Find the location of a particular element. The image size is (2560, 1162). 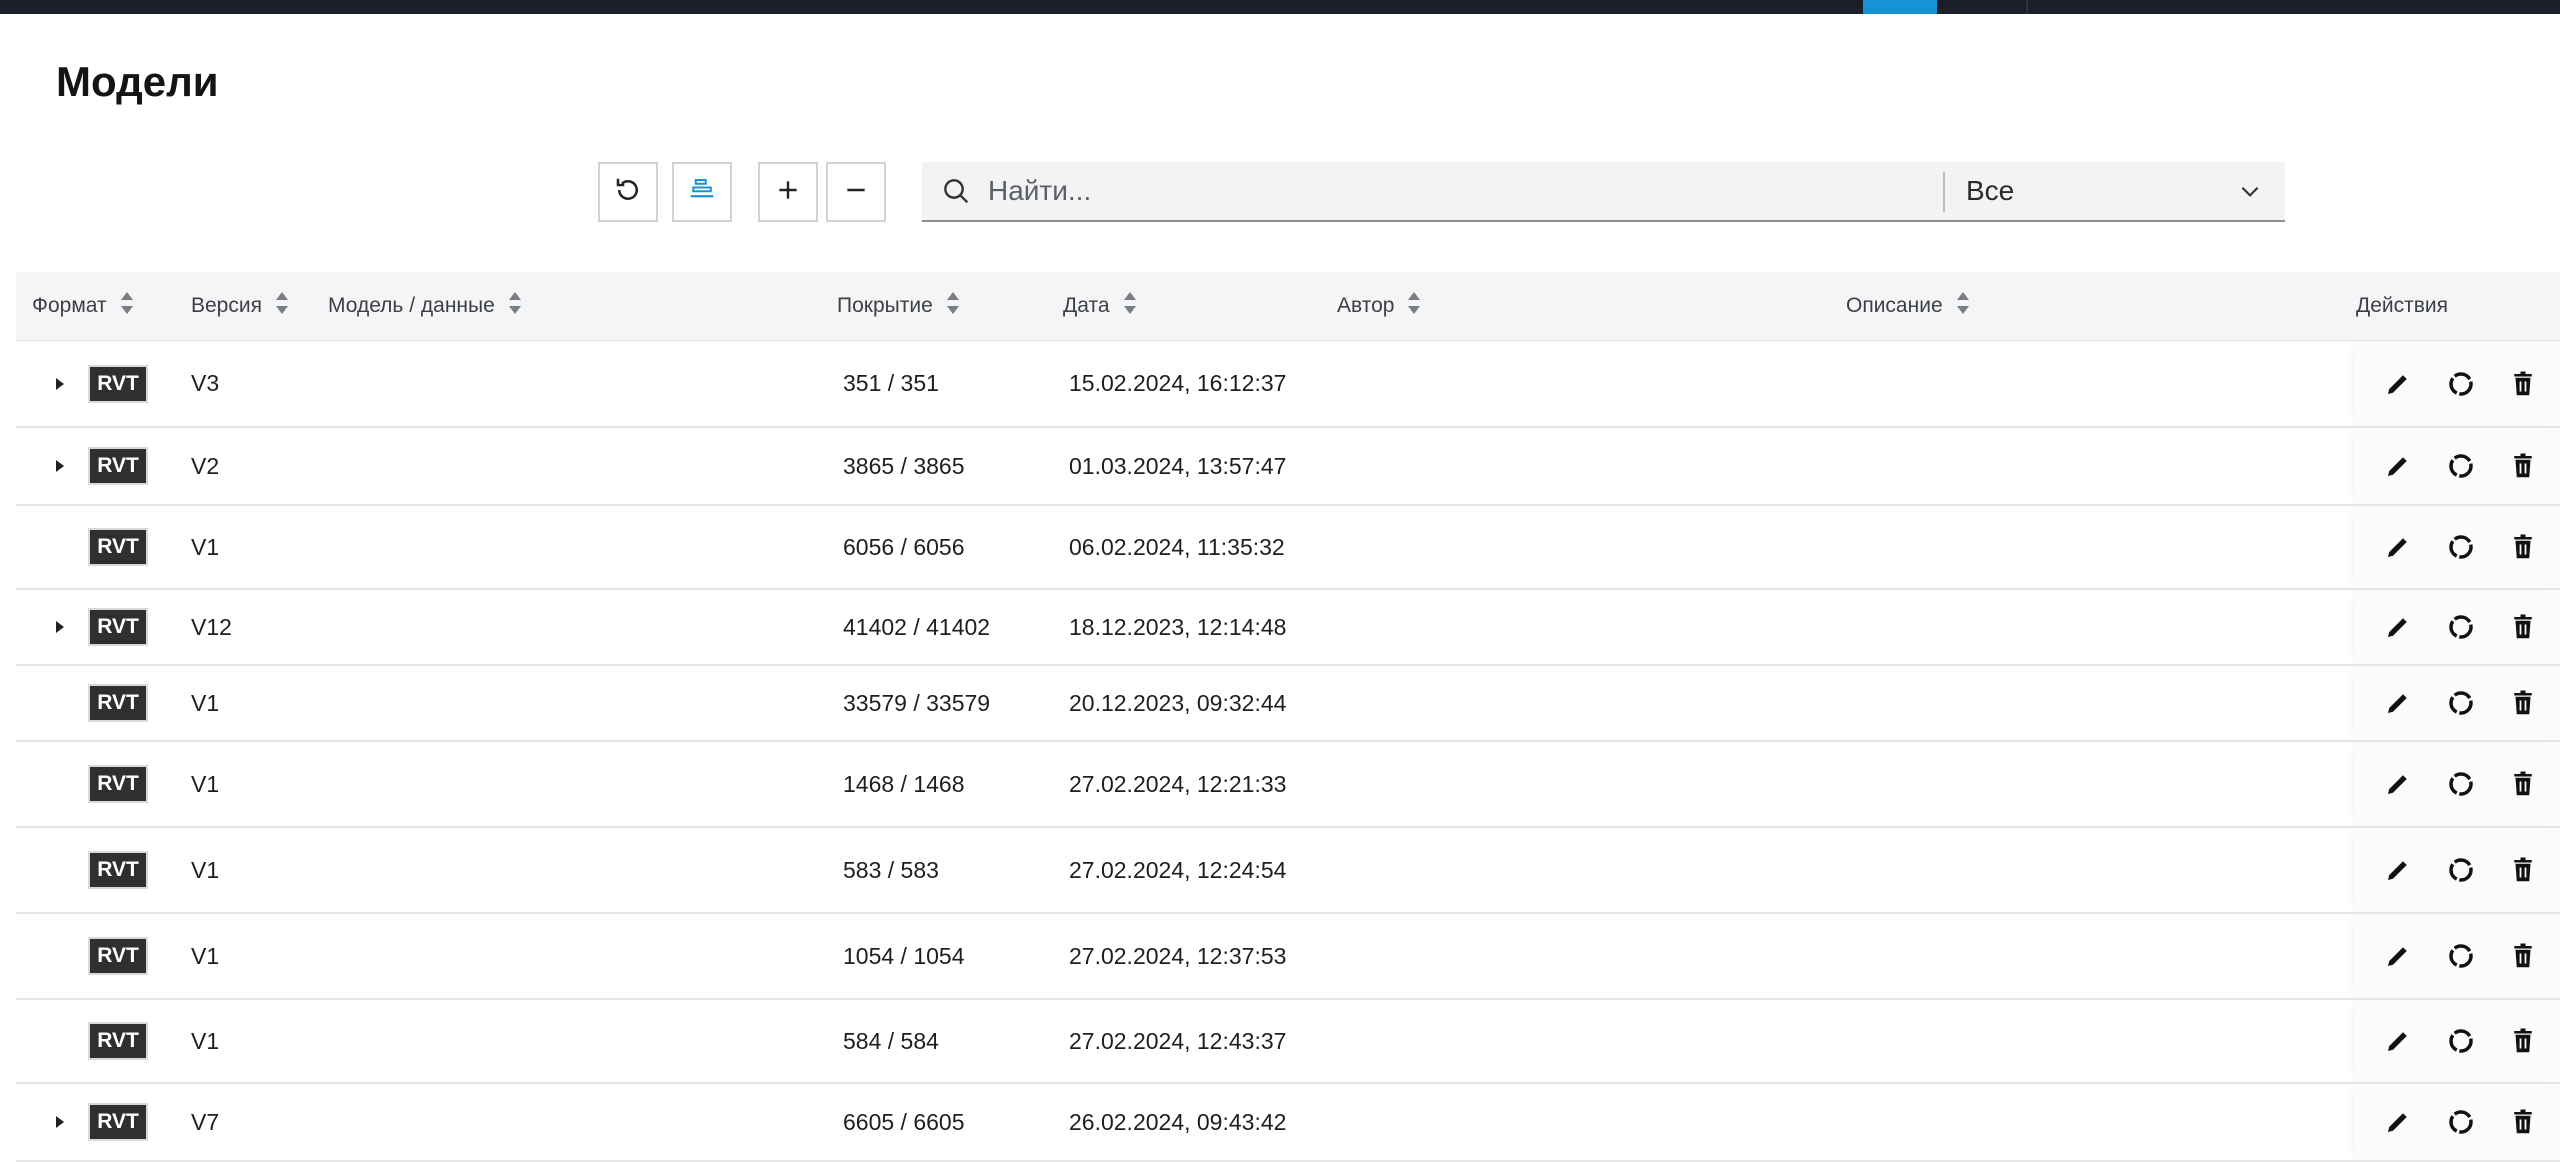

table-row: RVT V1 1468 / 1468 27.02.2024, 12:21:33 is located at coordinates (1288, 785).